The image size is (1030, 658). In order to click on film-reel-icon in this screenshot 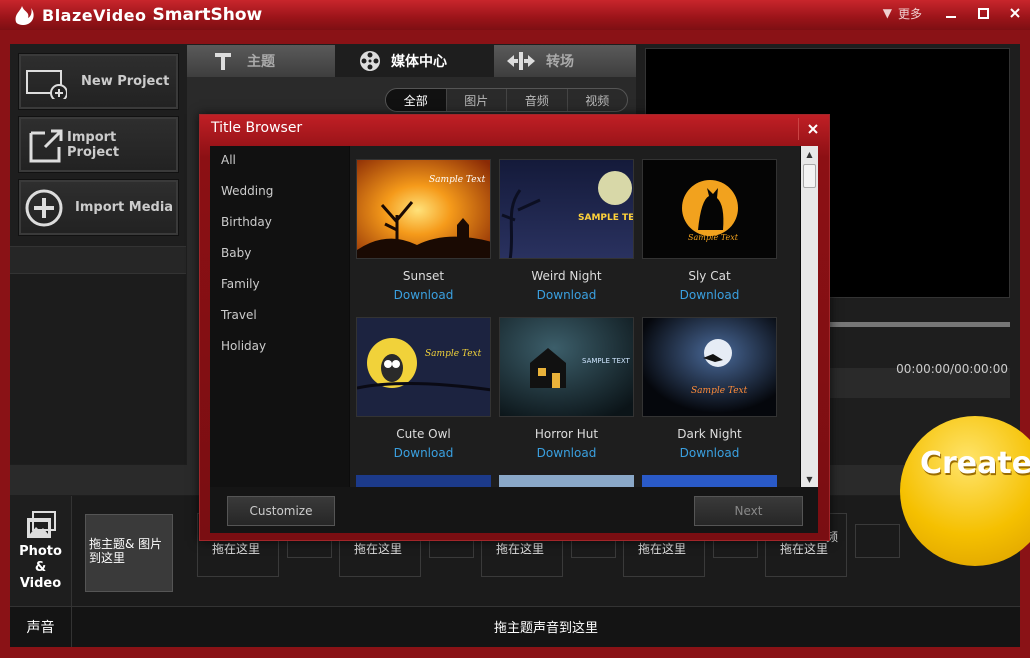, I will do `click(370, 61)`.